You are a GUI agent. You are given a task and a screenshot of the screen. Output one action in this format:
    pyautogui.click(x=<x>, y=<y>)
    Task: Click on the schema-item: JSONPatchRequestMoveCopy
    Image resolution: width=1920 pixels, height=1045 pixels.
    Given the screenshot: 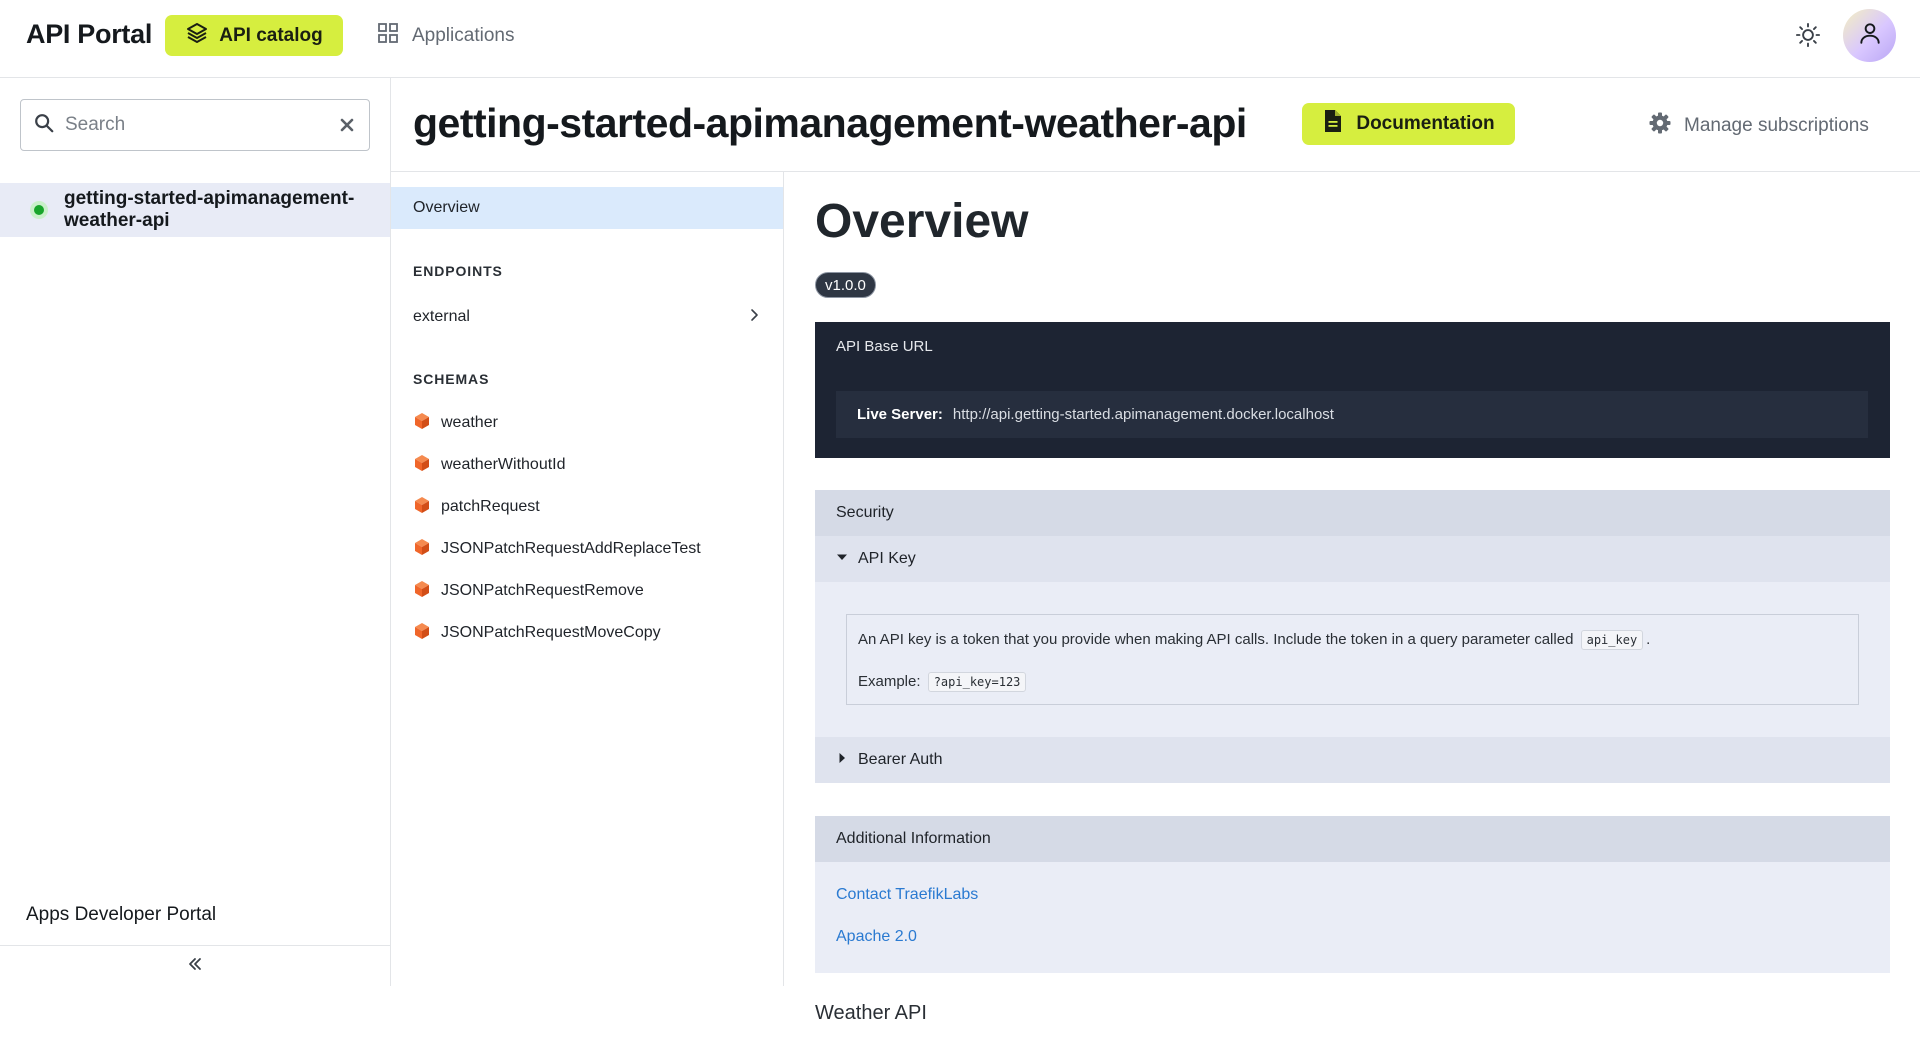 What is the action you would take?
    pyautogui.click(x=537, y=633)
    